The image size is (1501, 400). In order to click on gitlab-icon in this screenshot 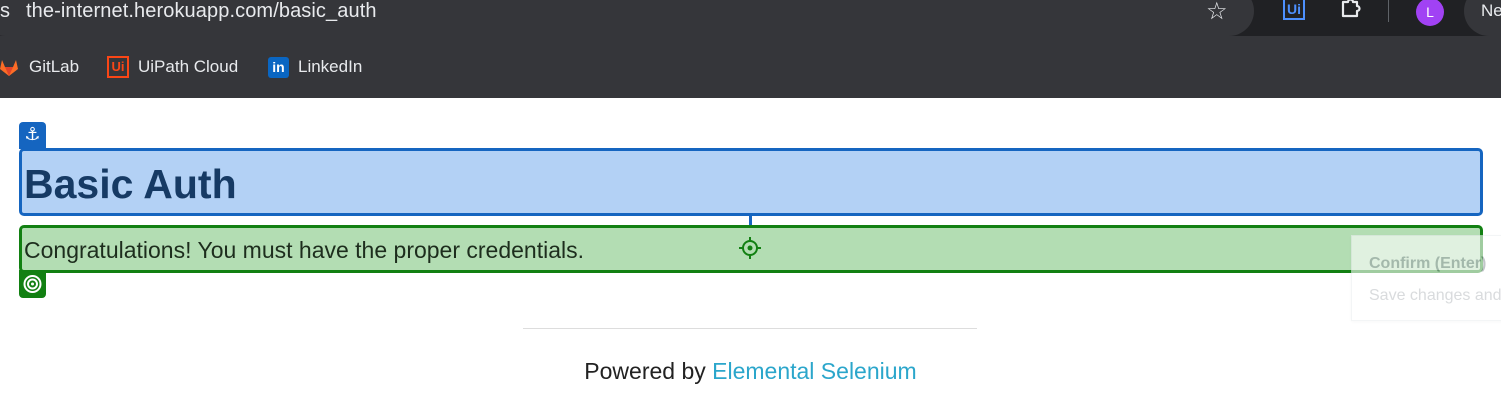, I will do `click(9, 68)`.